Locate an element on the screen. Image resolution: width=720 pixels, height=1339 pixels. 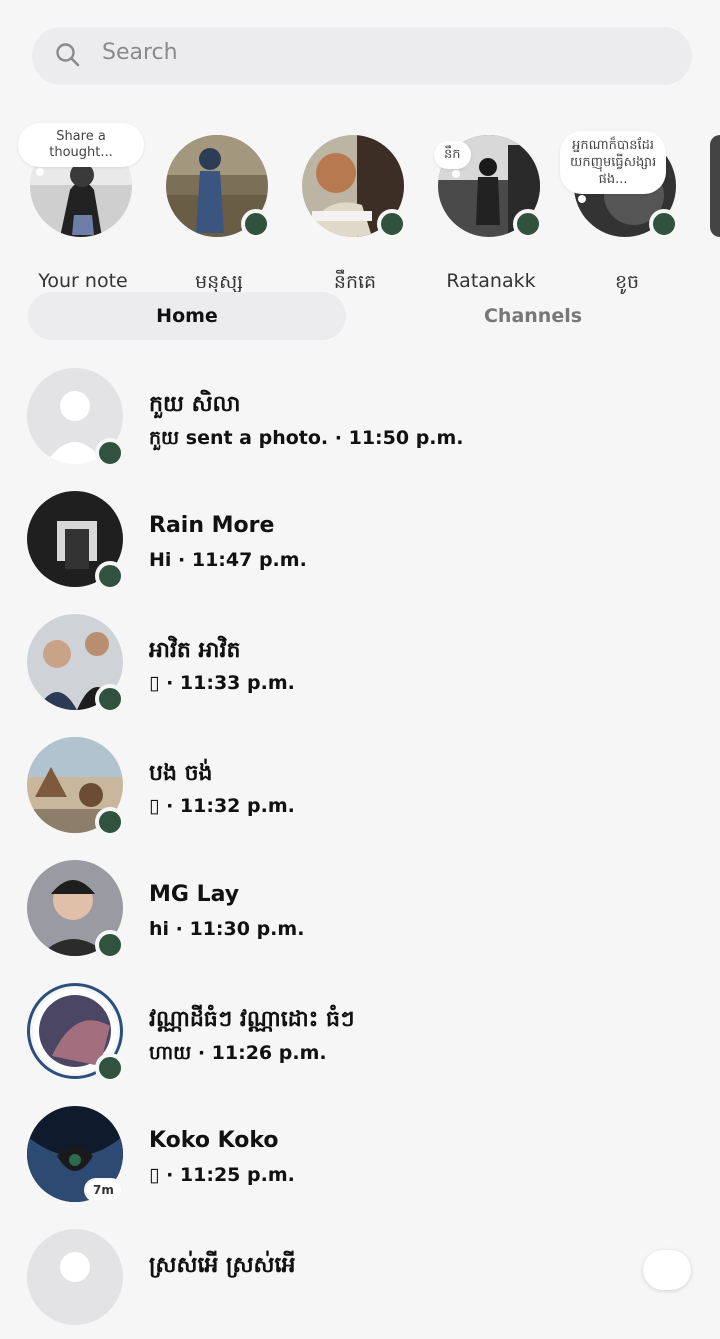
search-icon is located at coordinates (68, 55).